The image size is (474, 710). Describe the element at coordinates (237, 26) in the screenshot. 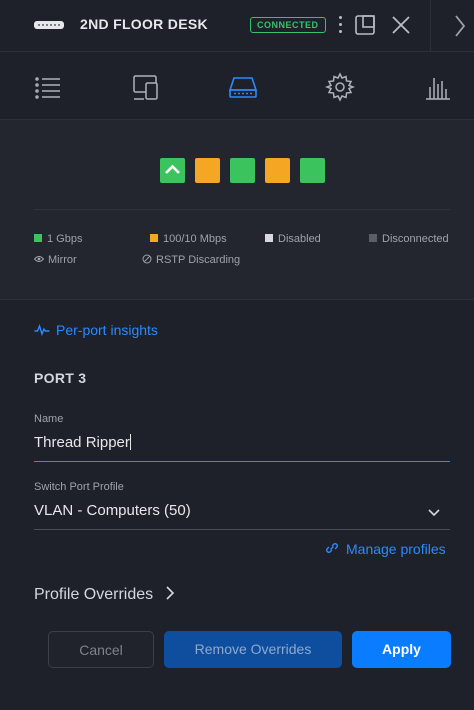

I see `panel-header: 2ND FLOOR DESK CONNECTED` at that location.